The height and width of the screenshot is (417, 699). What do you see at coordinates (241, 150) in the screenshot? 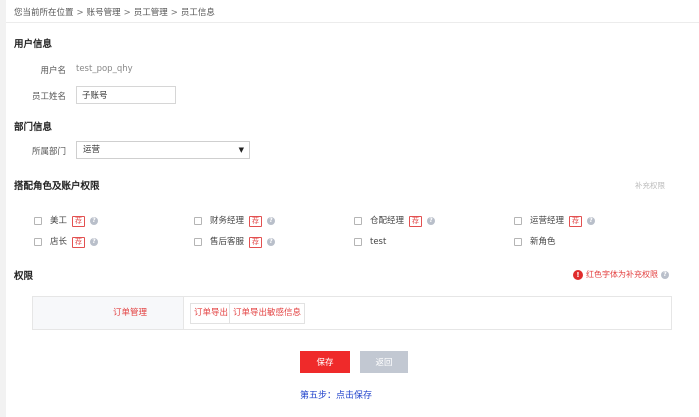
I see `caret-down-icon: ▼` at bounding box center [241, 150].